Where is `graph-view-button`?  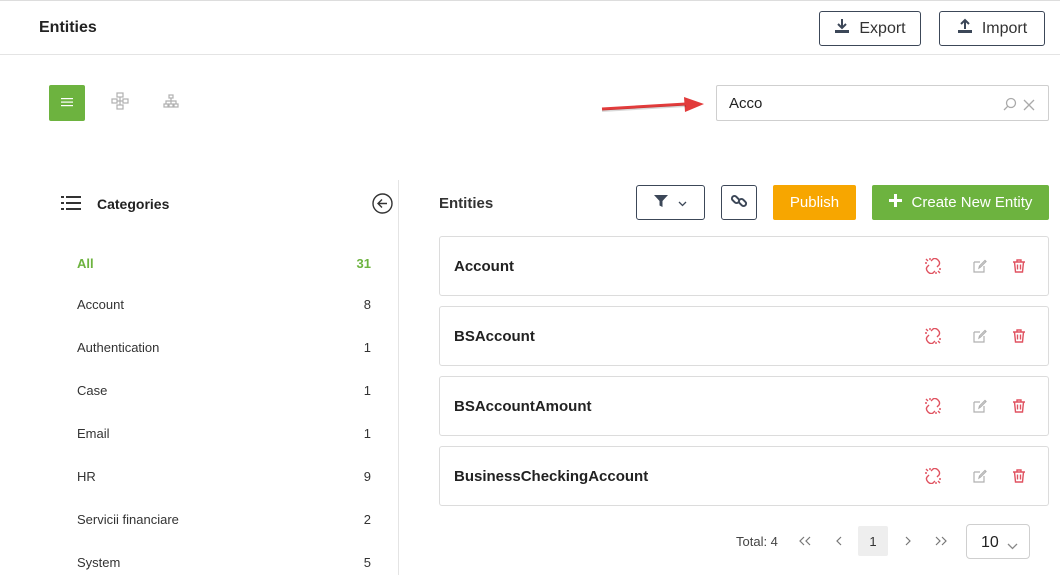
graph-view-button is located at coordinates (120, 103).